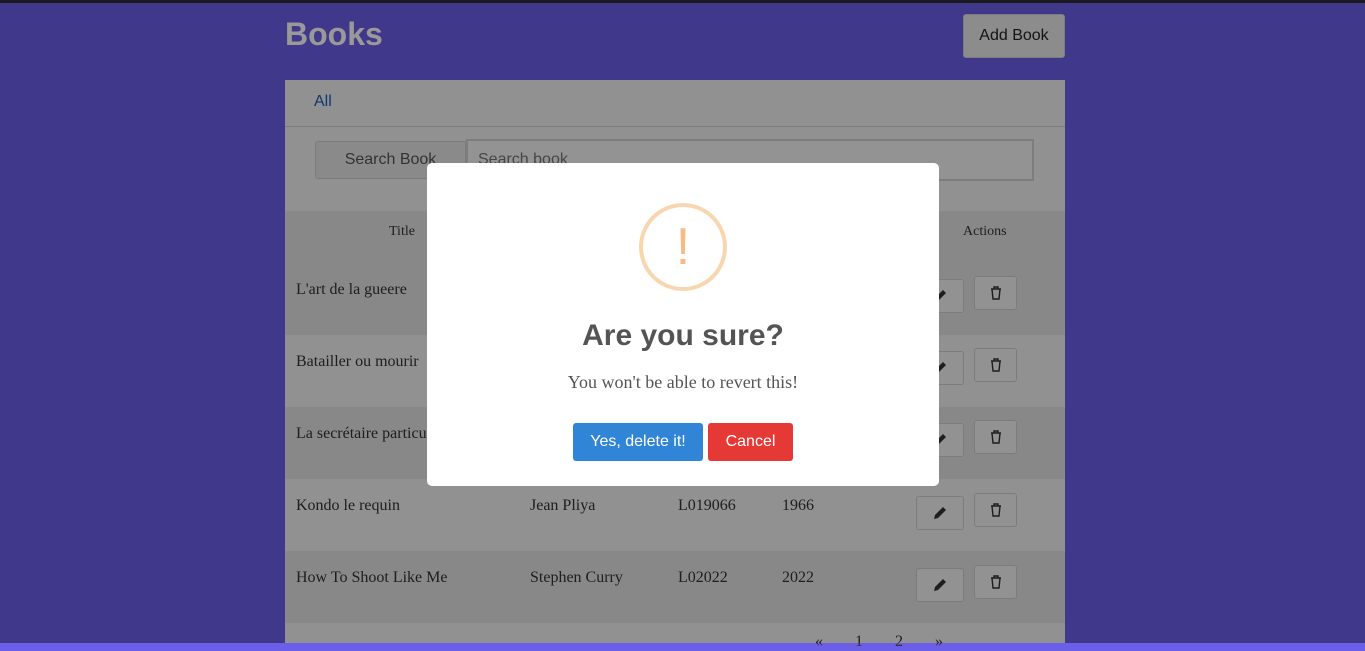 The image size is (1365, 651). Describe the element at coordinates (638, 442) in the screenshot. I see `confirm-delete-button: Yes, delete it!` at that location.